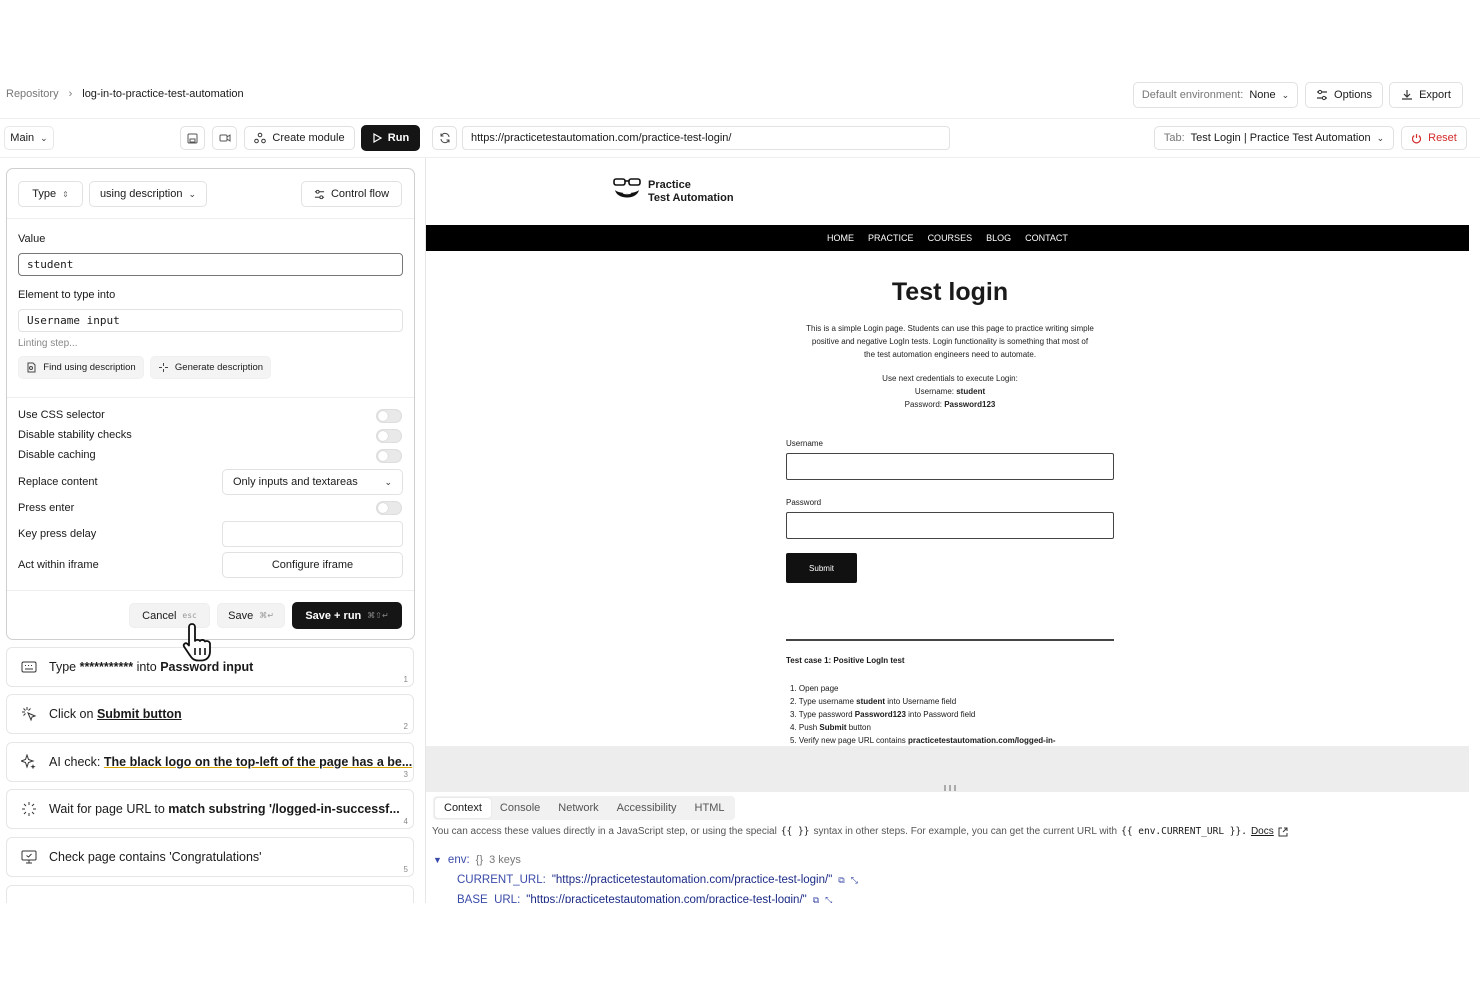  What do you see at coordinates (1283, 832) in the screenshot?
I see `external-link-icon` at bounding box center [1283, 832].